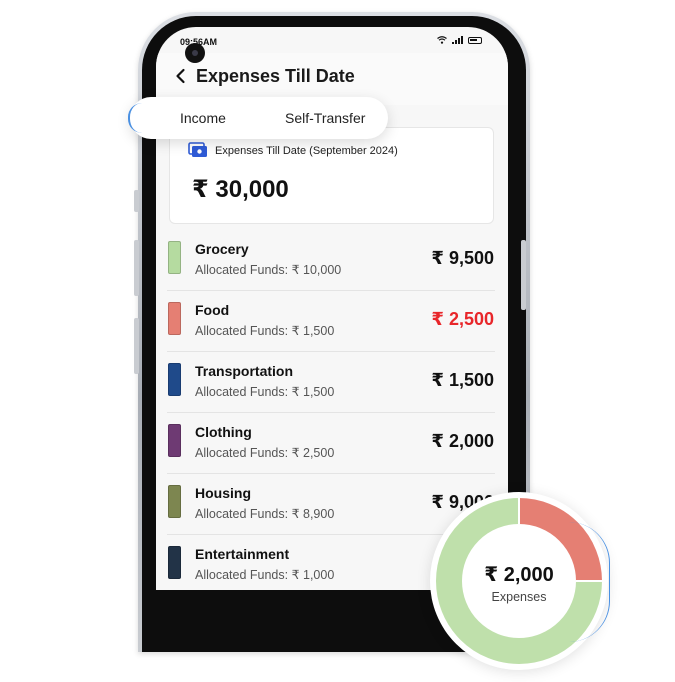 This screenshot has width=675, height=682. I want to click on donut-value: ₹ 2,000, so click(519, 575).